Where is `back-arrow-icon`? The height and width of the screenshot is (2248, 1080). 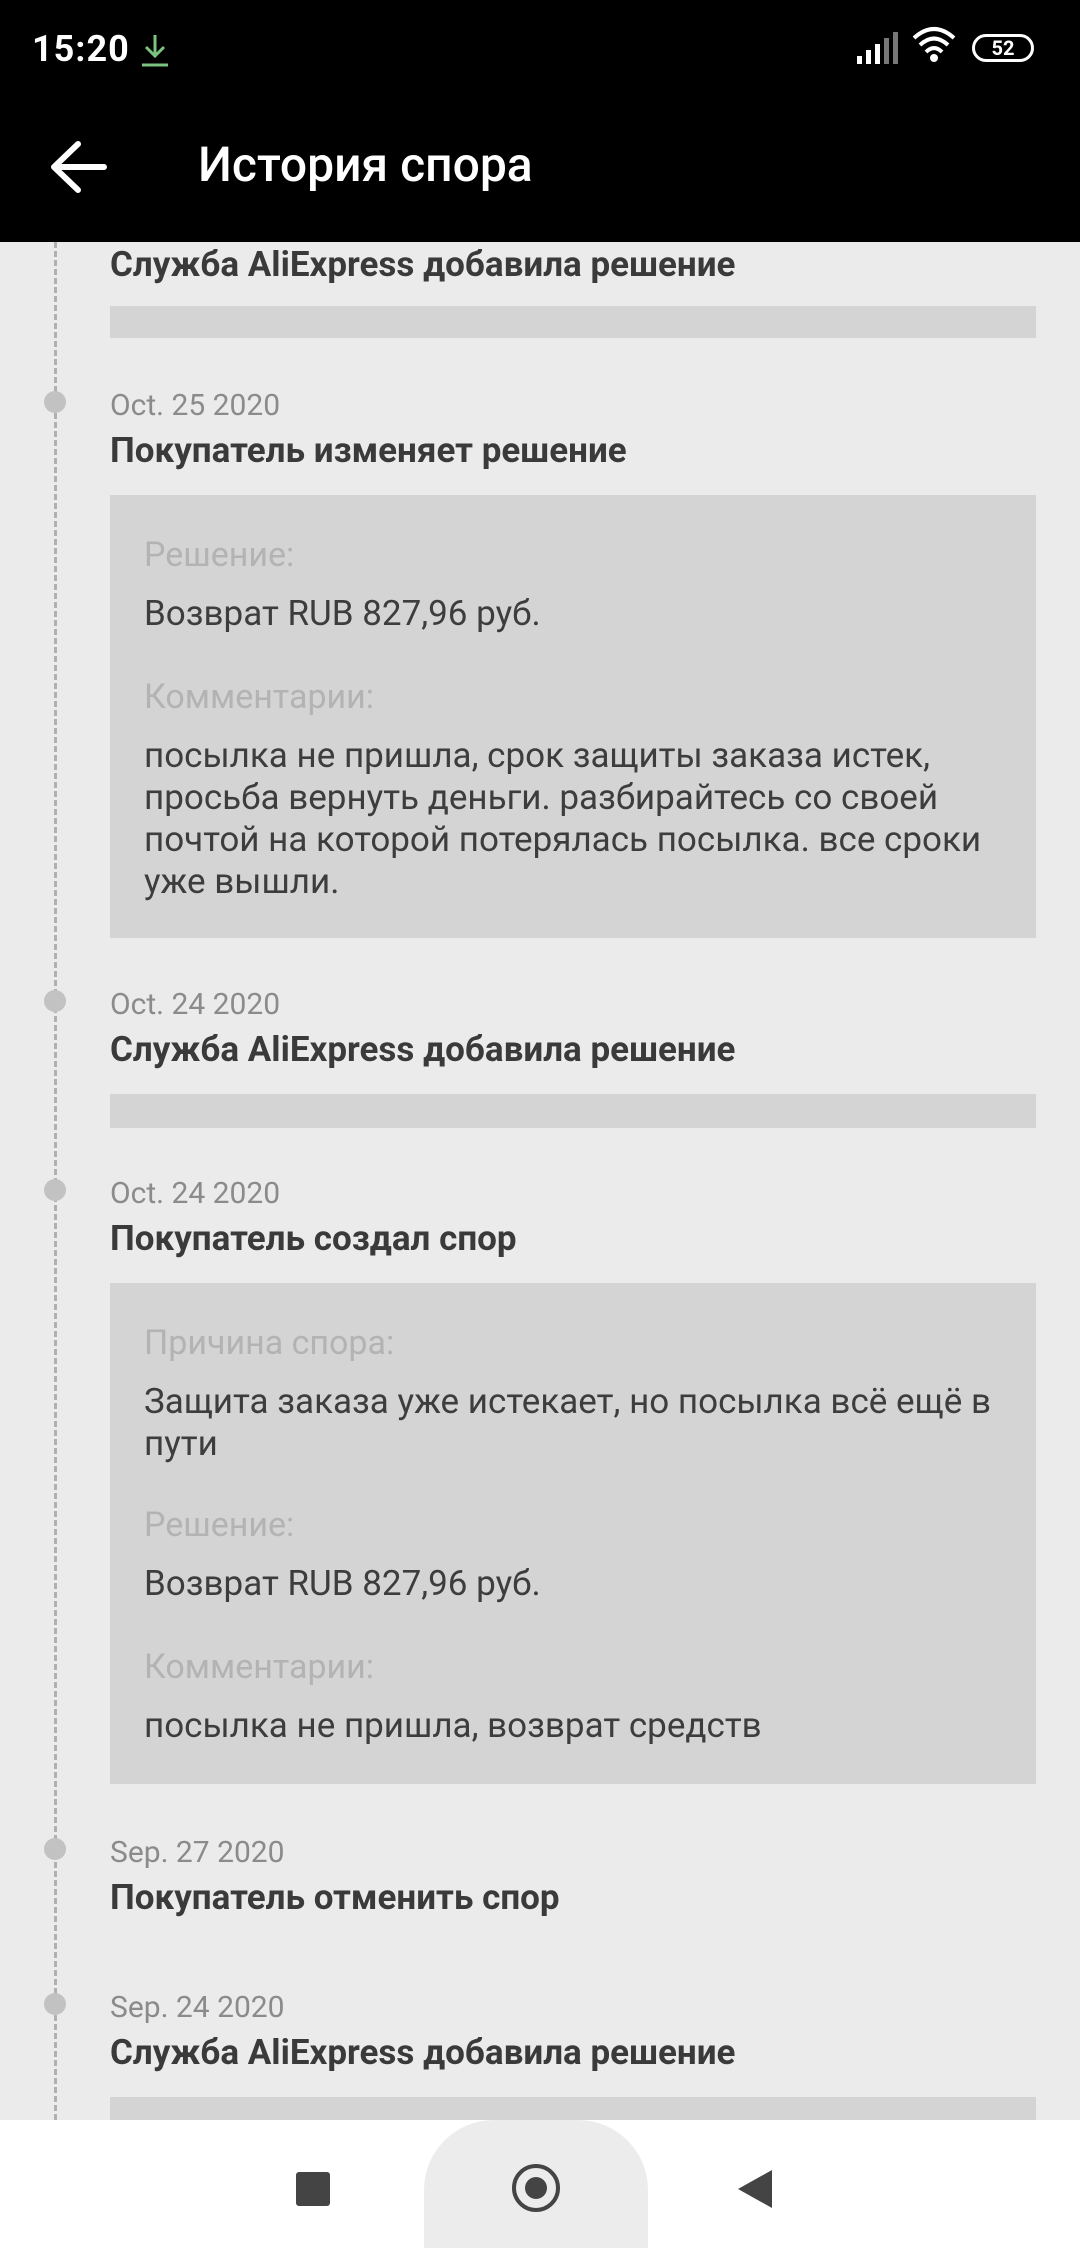
back-arrow-icon is located at coordinates (76, 167).